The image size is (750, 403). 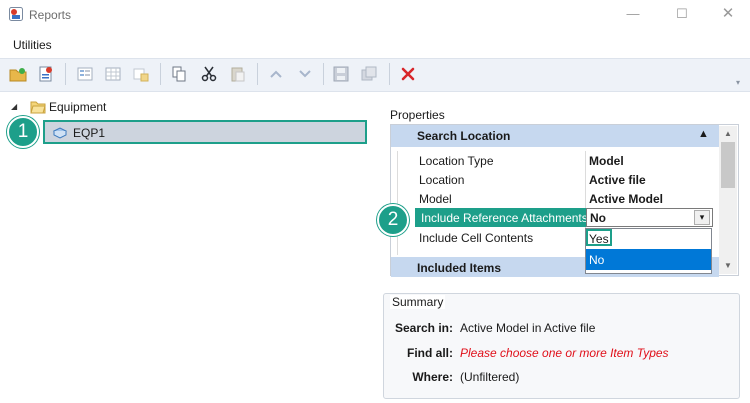 I want to click on copy-icon, so click(x=179, y=74).